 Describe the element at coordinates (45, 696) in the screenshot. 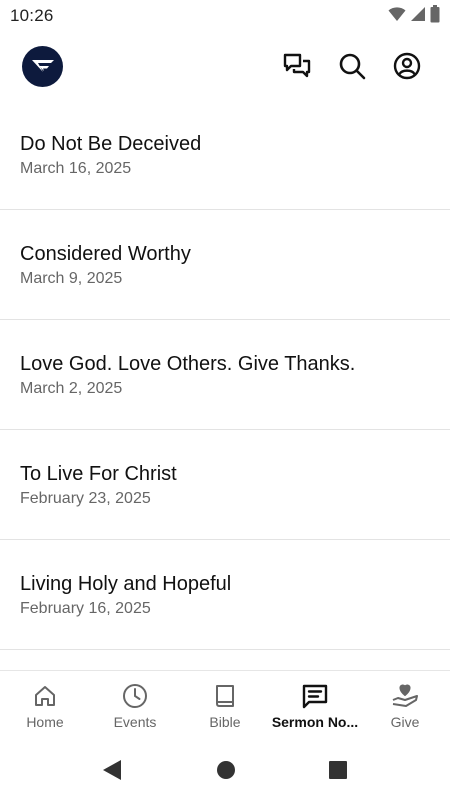

I see `home-icon` at that location.